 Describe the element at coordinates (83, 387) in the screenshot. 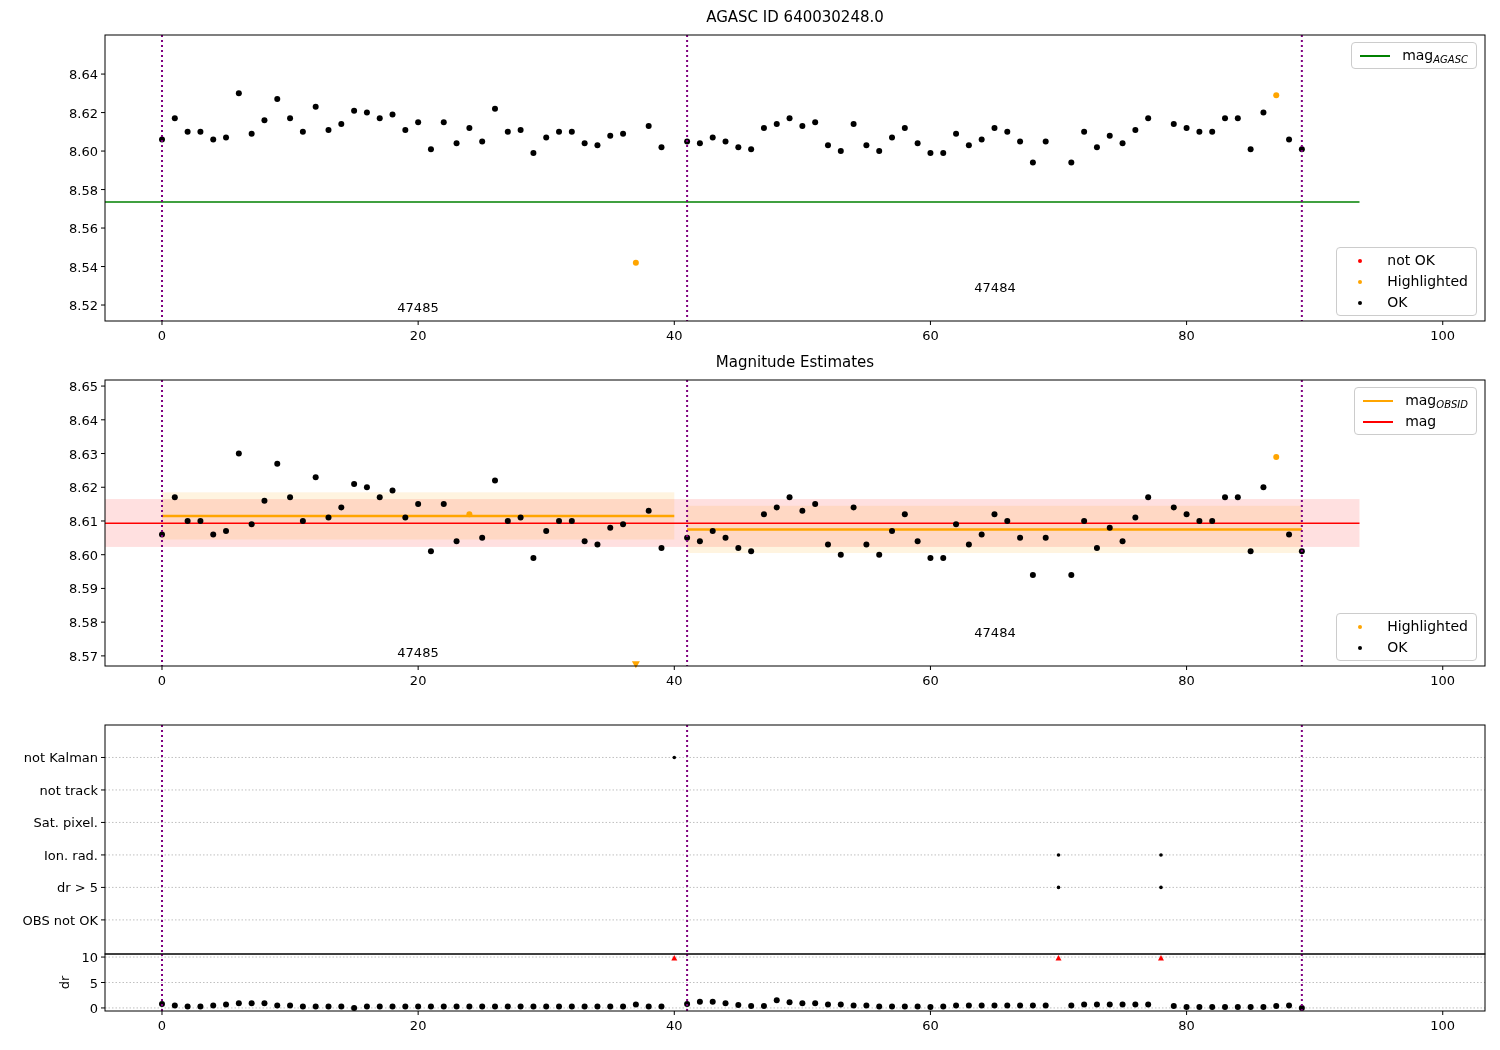

I see `tick-label: 8.65` at that location.